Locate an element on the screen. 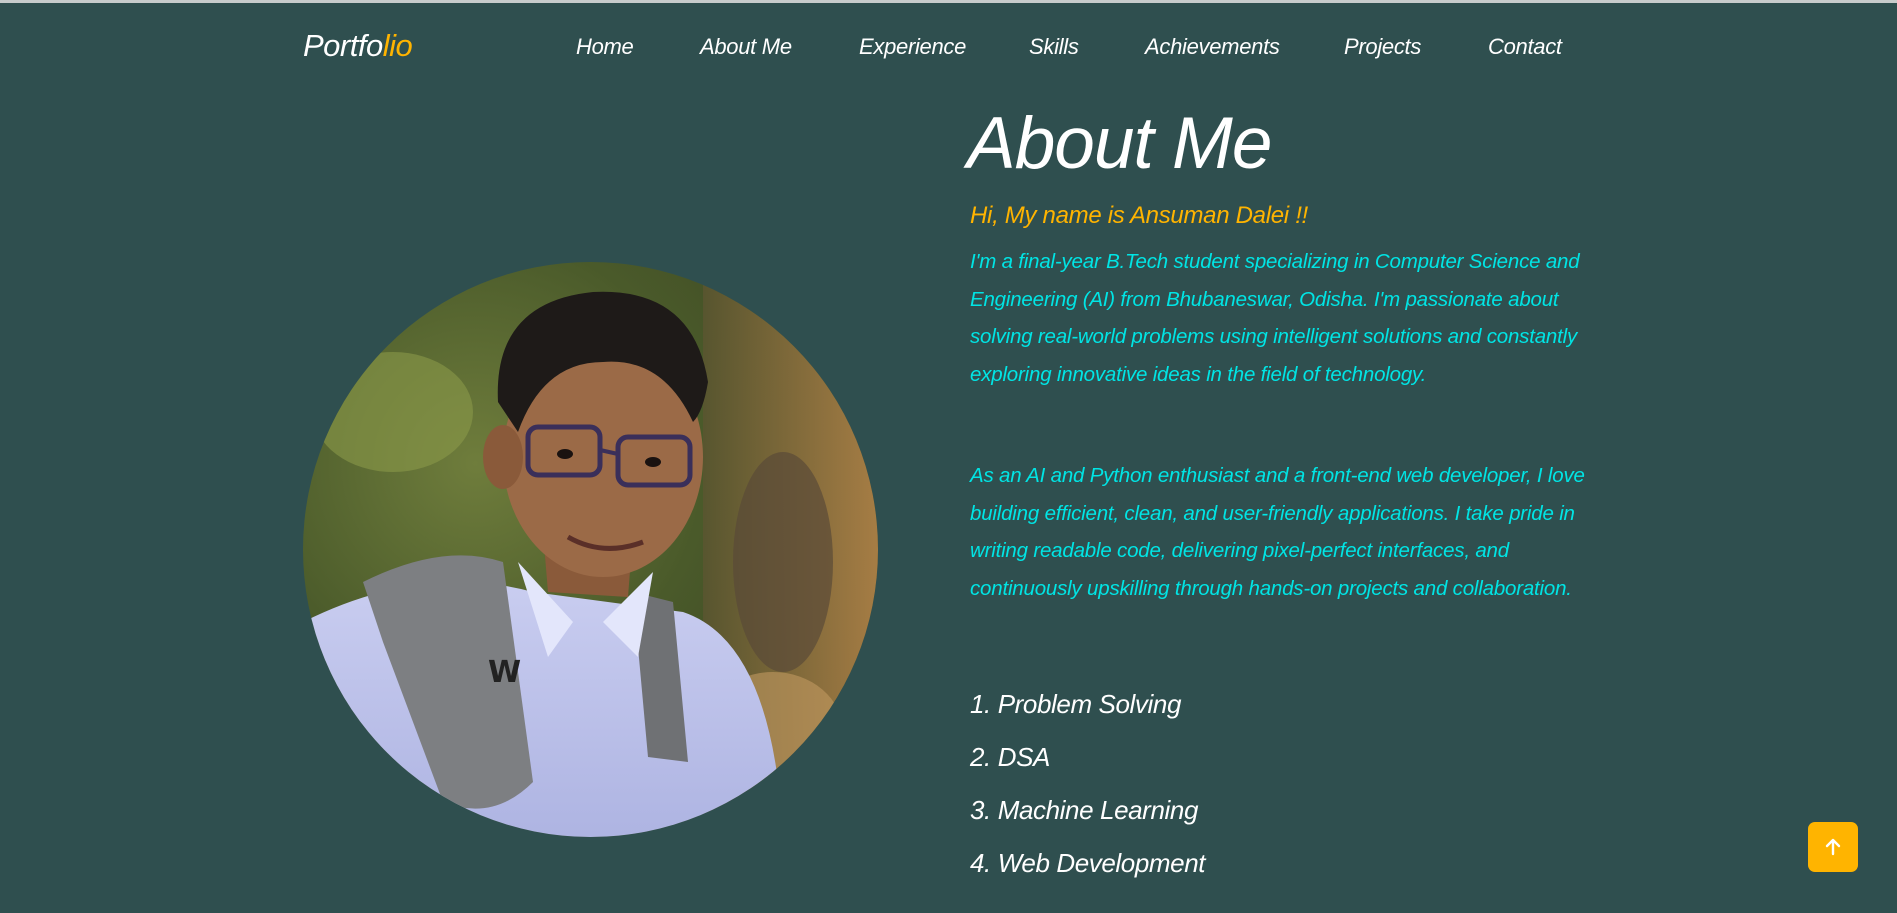  nav-achievements: Achievements is located at coordinates (1212, 47).